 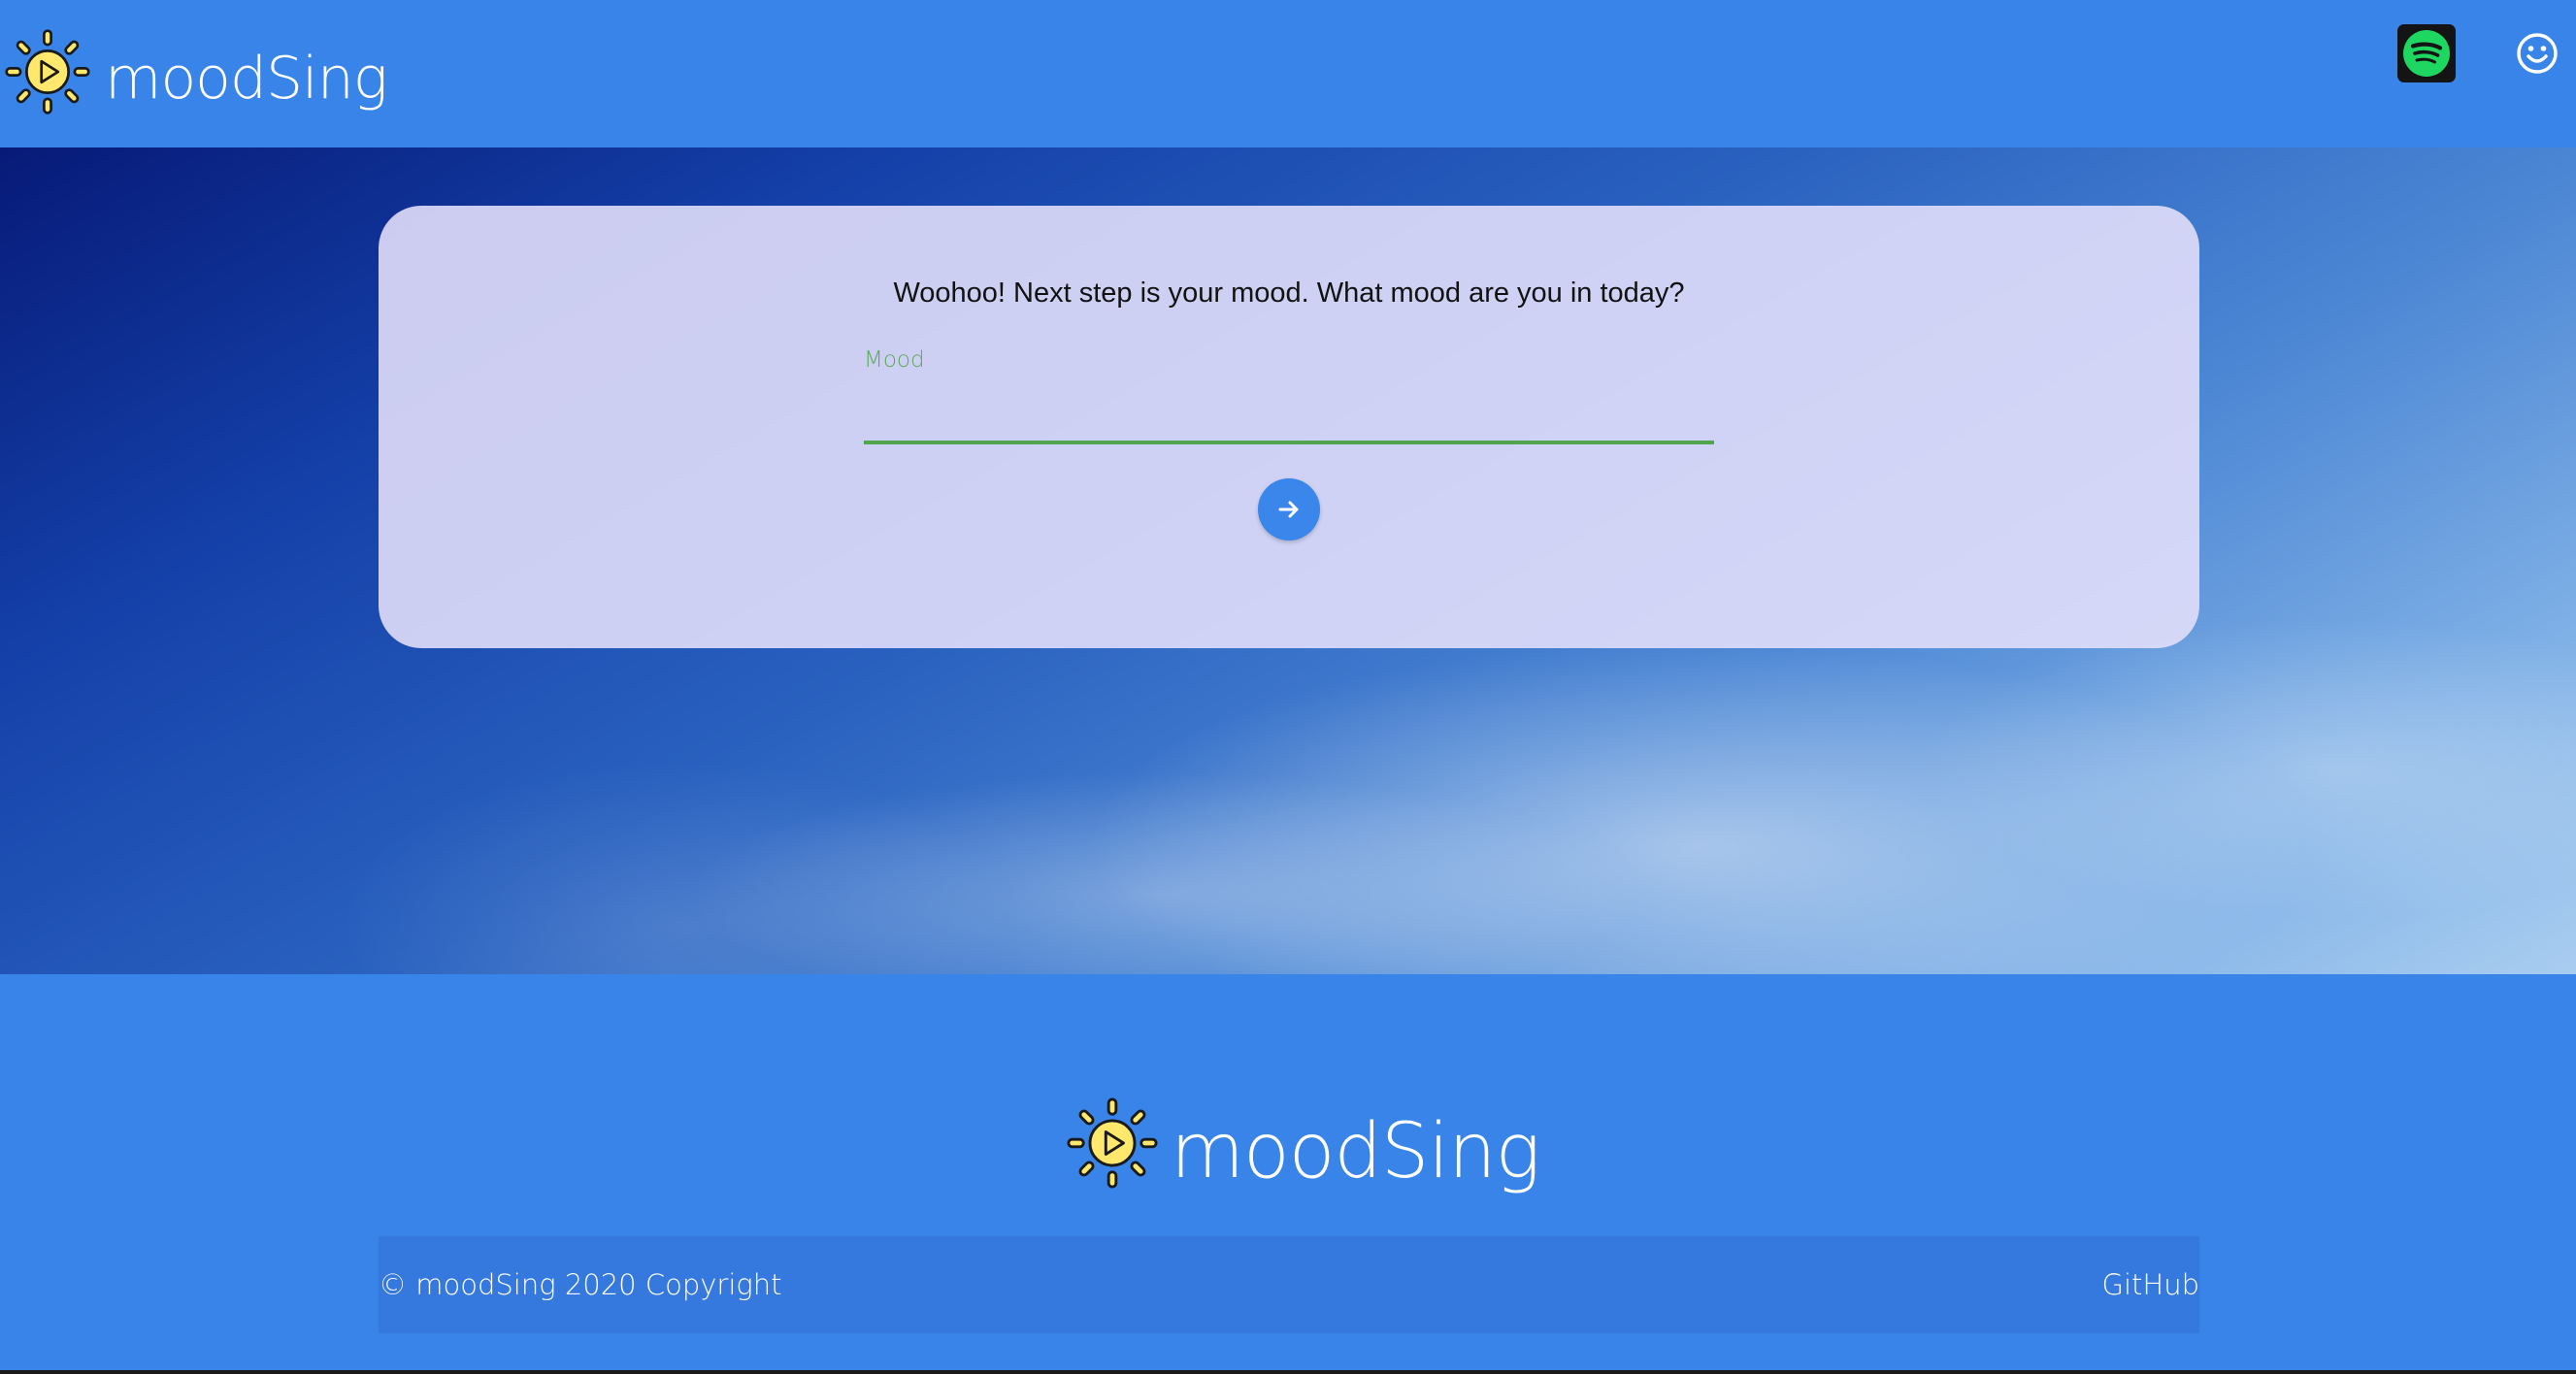 I want to click on footer-copyright-bar: © moodSing 2020 Copyright GitHub, so click(x=1289, y=1284).